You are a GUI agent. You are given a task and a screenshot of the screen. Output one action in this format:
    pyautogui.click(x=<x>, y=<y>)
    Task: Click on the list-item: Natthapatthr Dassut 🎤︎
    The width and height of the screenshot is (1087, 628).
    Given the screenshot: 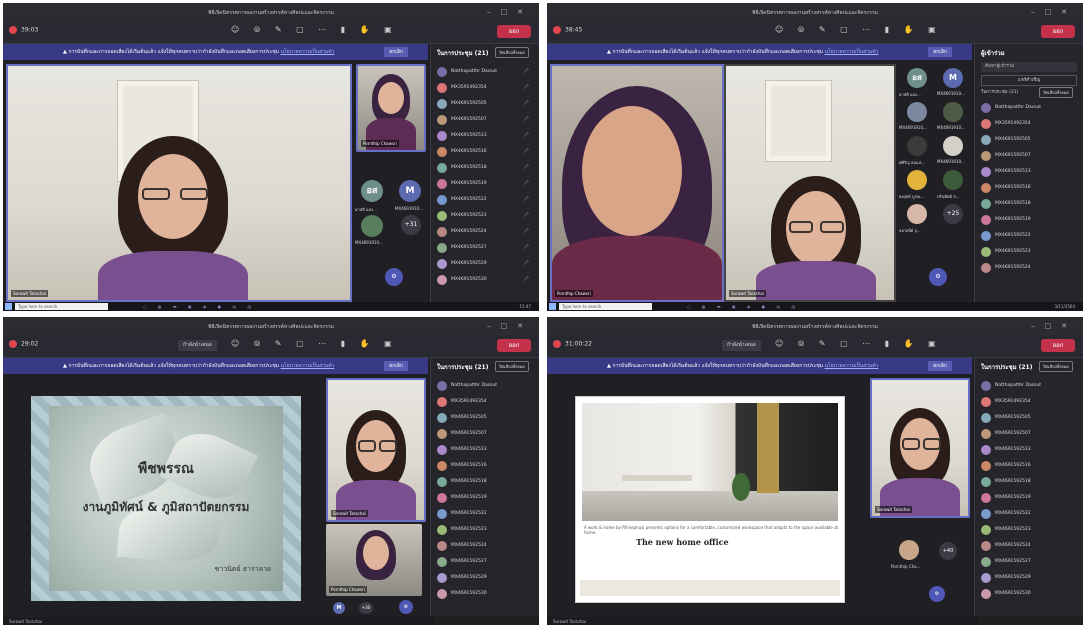 What is the action you would take?
    pyautogui.click(x=484, y=72)
    